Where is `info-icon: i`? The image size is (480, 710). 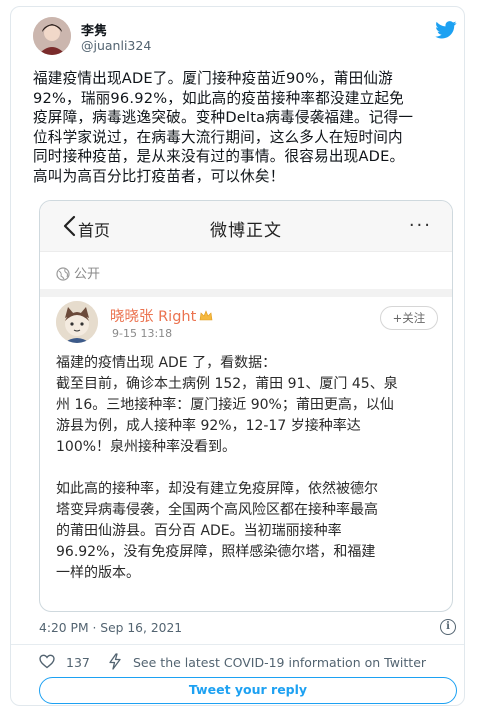
info-icon: i is located at coordinates (448, 627).